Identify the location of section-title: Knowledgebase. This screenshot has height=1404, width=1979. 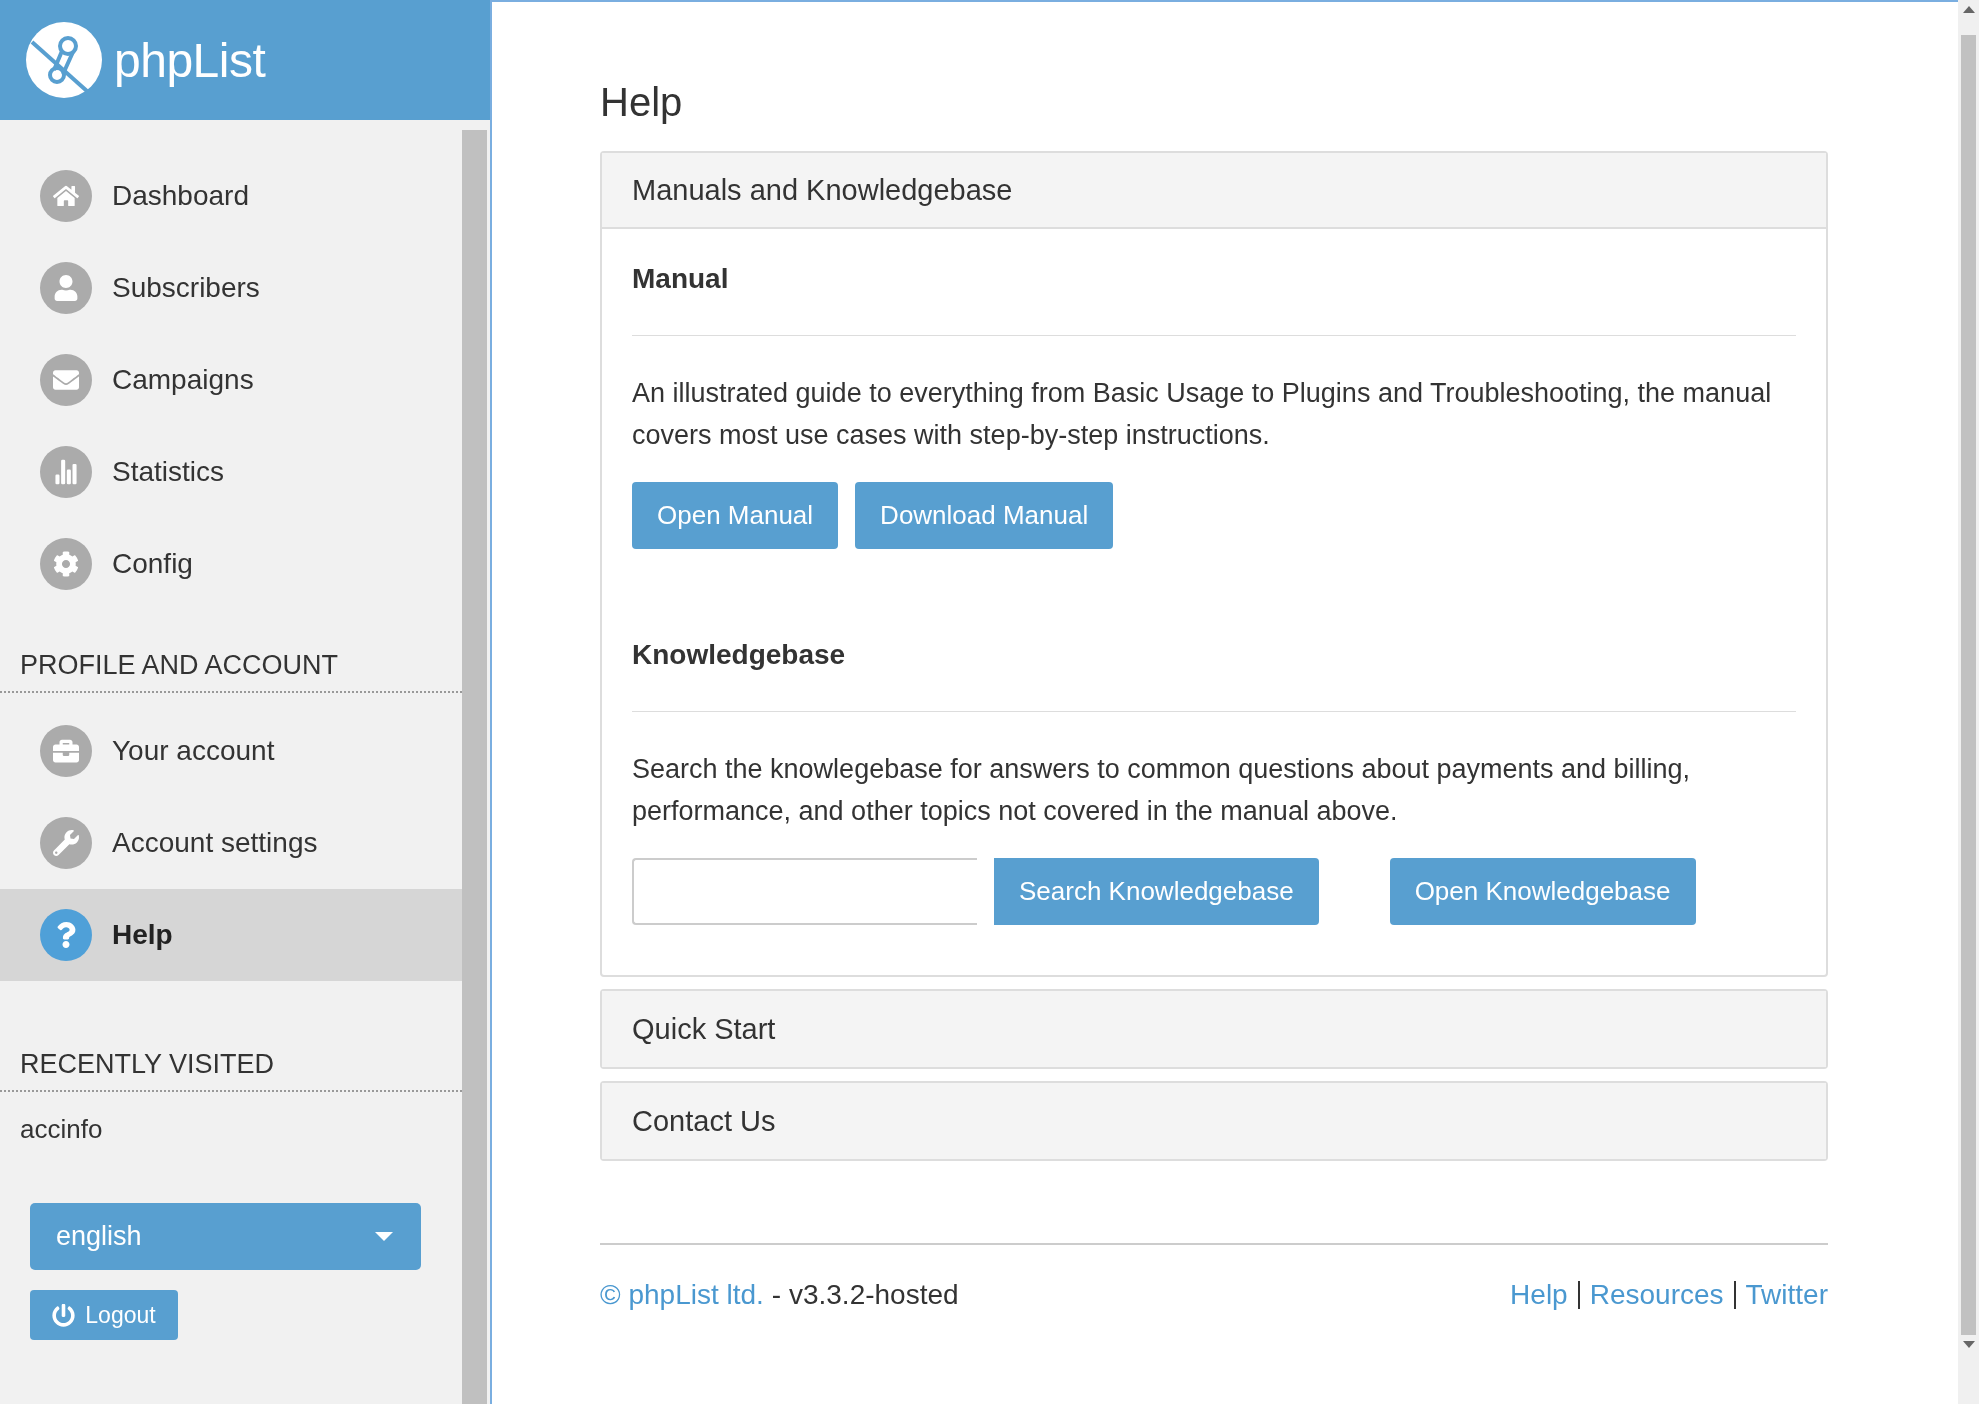
(1214, 675).